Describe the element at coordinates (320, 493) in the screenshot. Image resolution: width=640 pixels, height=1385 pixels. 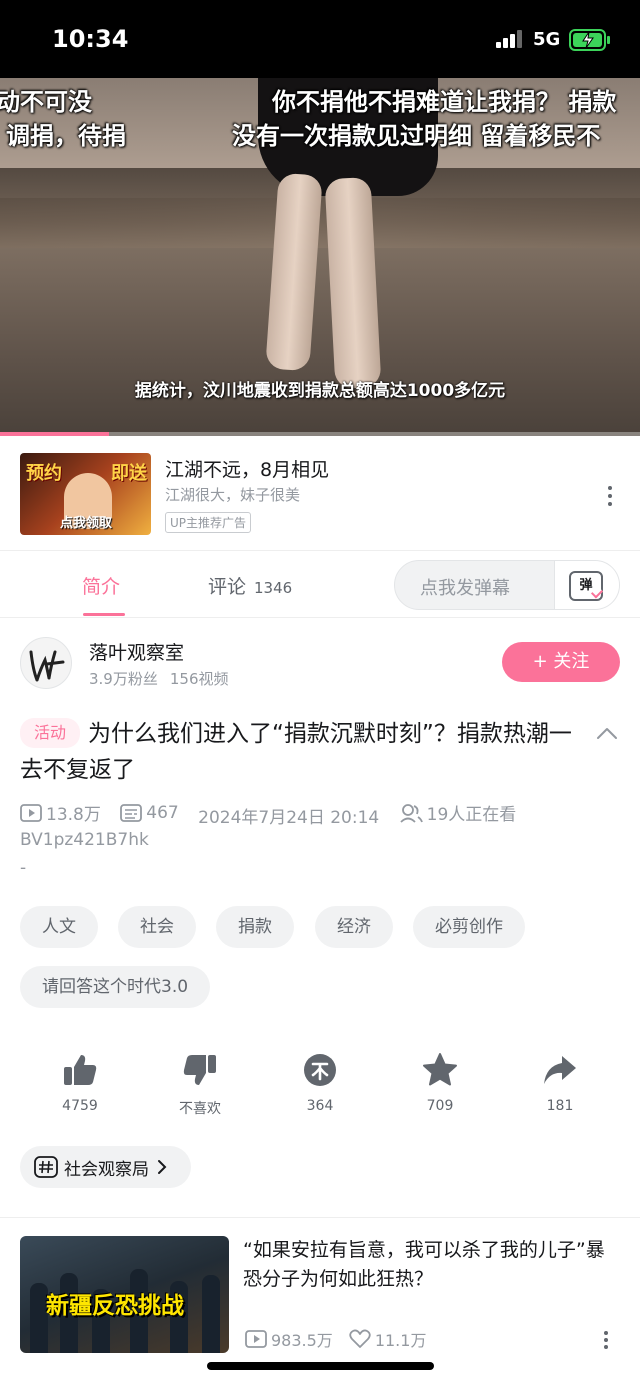
I see `ad-card: 预约 即送 点我领取 江湖不远，8月相见 江湖很大，妹子很美 UP主推荐广告` at that location.